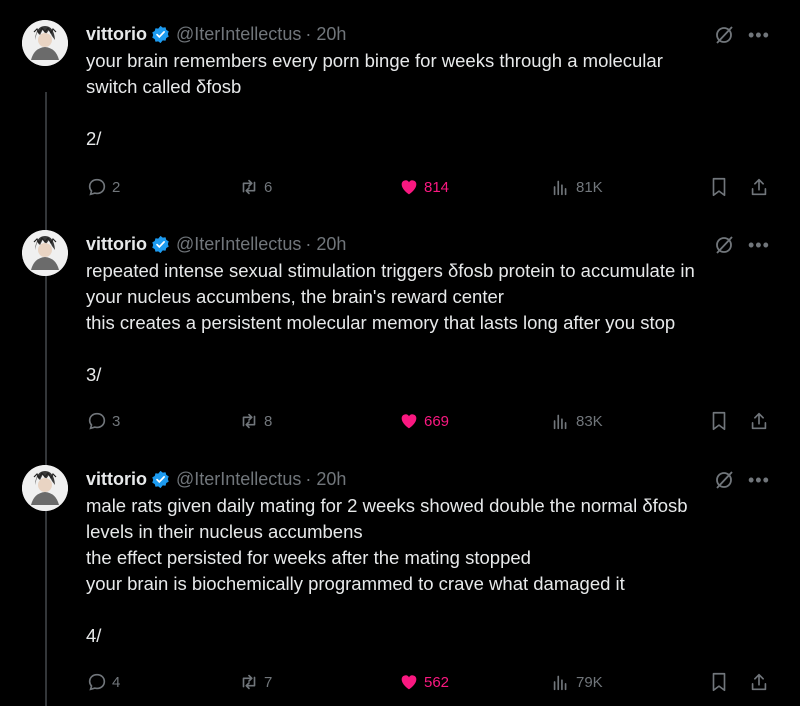  Describe the element at coordinates (268, 421) in the screenshot. I see `repost-count: 8` at that location.